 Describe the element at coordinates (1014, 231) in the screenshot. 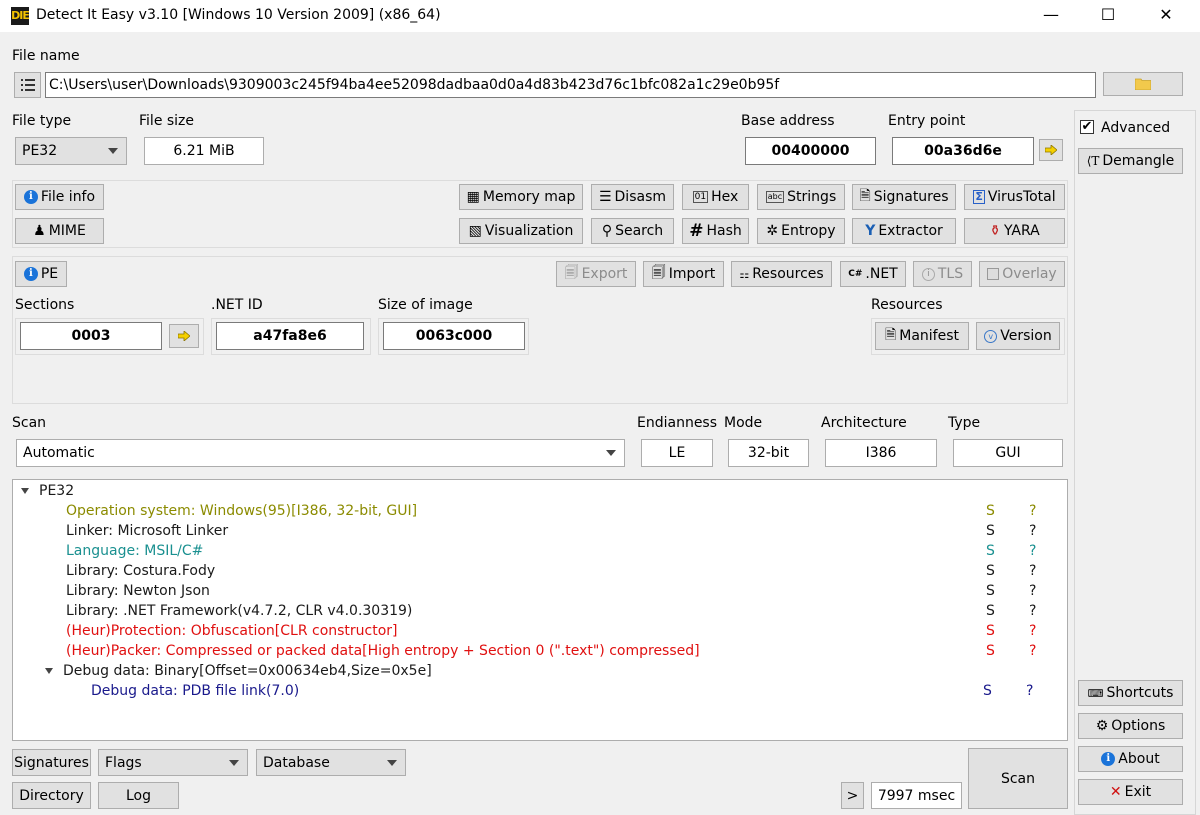

I see `yara-button: ⚱ YARA` at that location.